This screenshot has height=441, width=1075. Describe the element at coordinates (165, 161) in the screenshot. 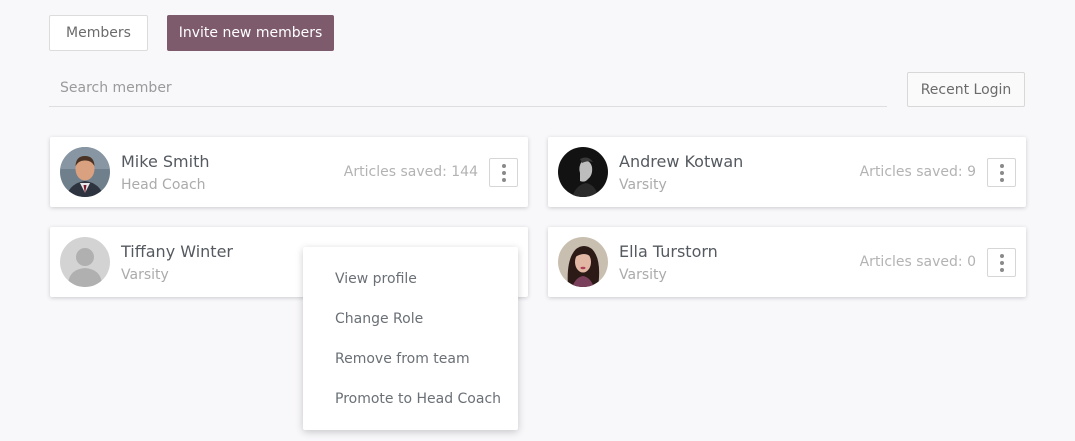

I see `member-name: Mike Smith` at that location.